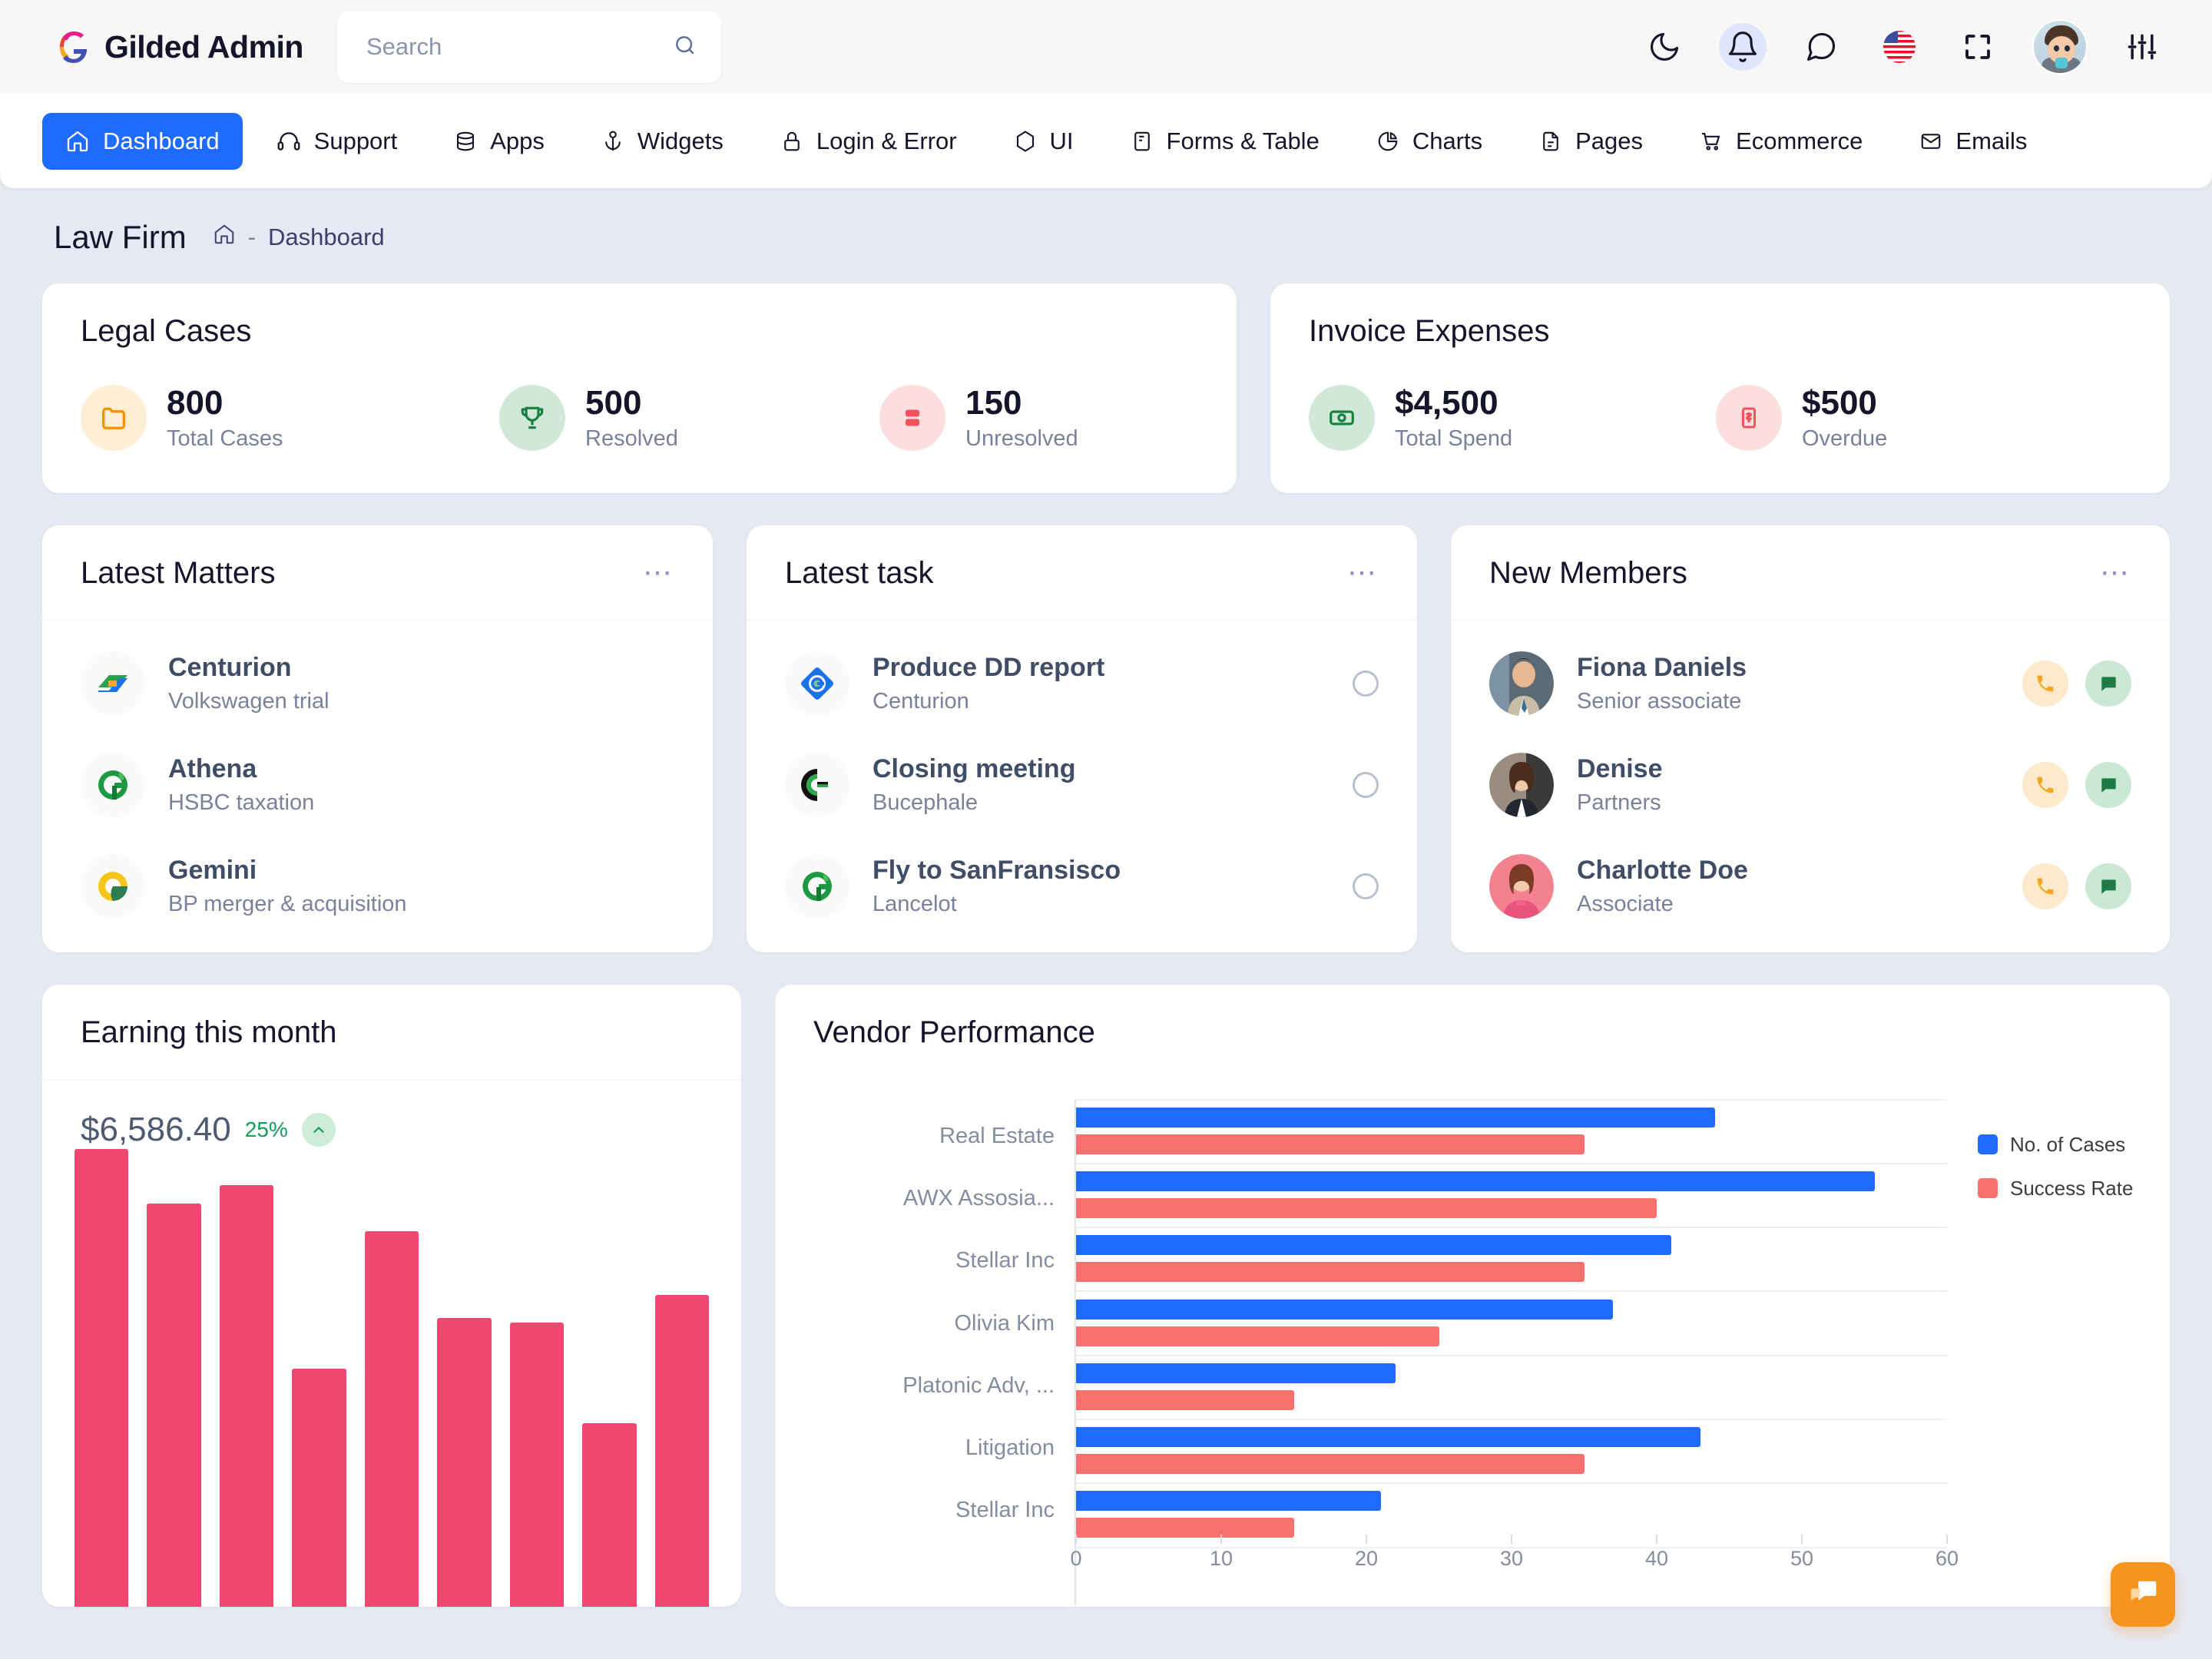 This screenshot has width=2212, height=1659. I want to click on member-role: Senior associate, so click(1660, 701).